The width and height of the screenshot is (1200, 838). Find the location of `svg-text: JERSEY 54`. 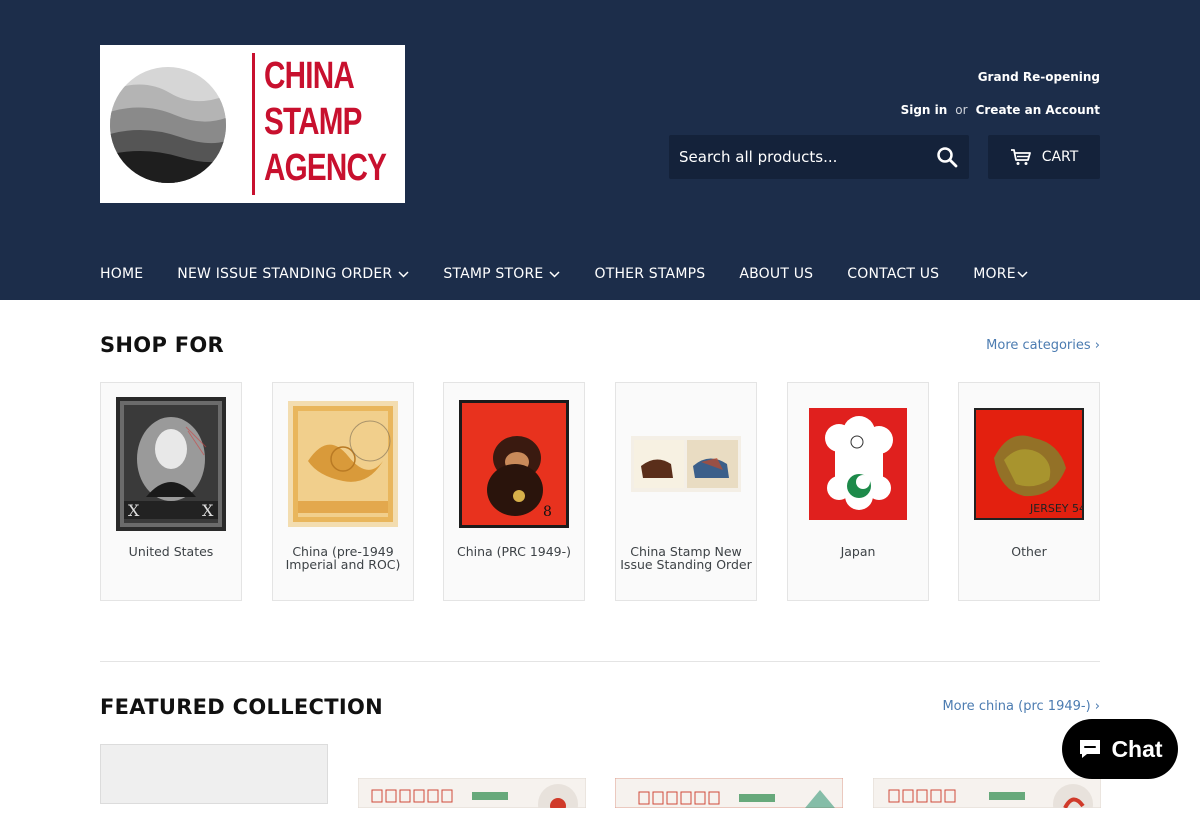

svg-text: JERSEY 54 is located at coordinates (1056, 508).